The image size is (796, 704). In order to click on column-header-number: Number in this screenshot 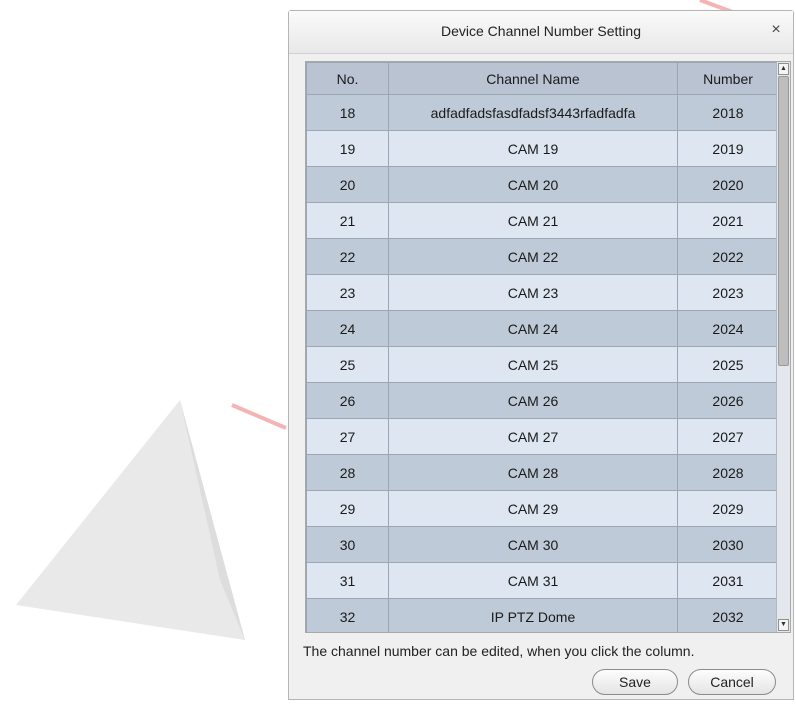, I will do `click(728, 78)`.